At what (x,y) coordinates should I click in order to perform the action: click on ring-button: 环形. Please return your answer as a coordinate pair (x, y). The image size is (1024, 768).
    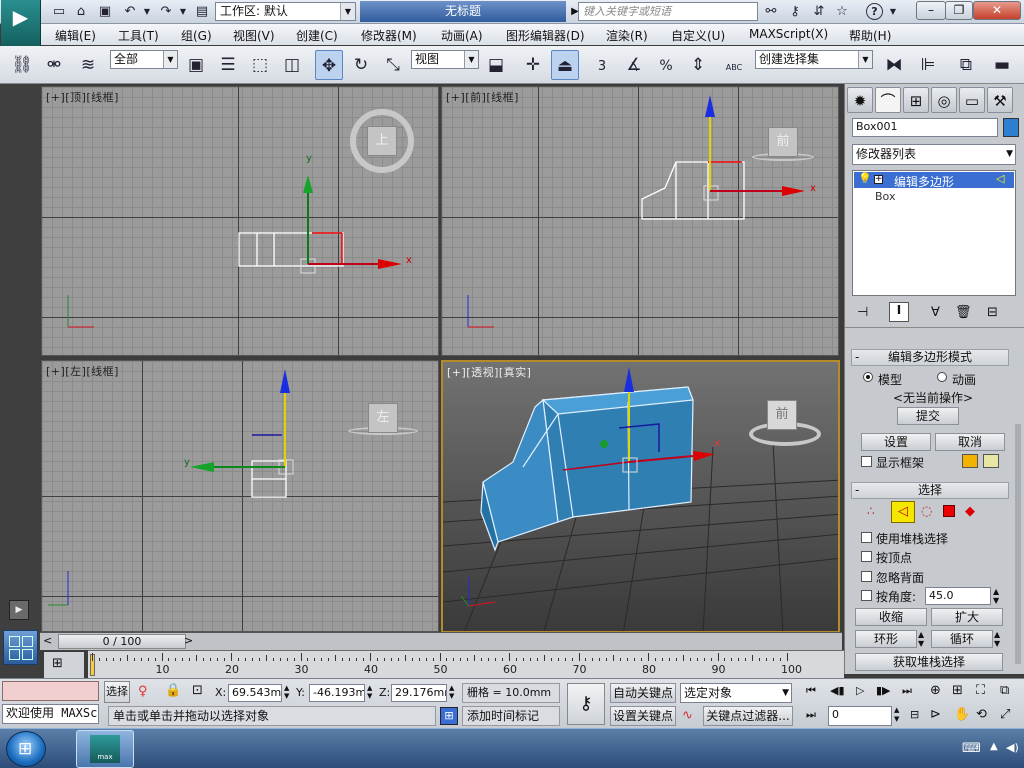
    Looking at the image, I should click on (886, 639).